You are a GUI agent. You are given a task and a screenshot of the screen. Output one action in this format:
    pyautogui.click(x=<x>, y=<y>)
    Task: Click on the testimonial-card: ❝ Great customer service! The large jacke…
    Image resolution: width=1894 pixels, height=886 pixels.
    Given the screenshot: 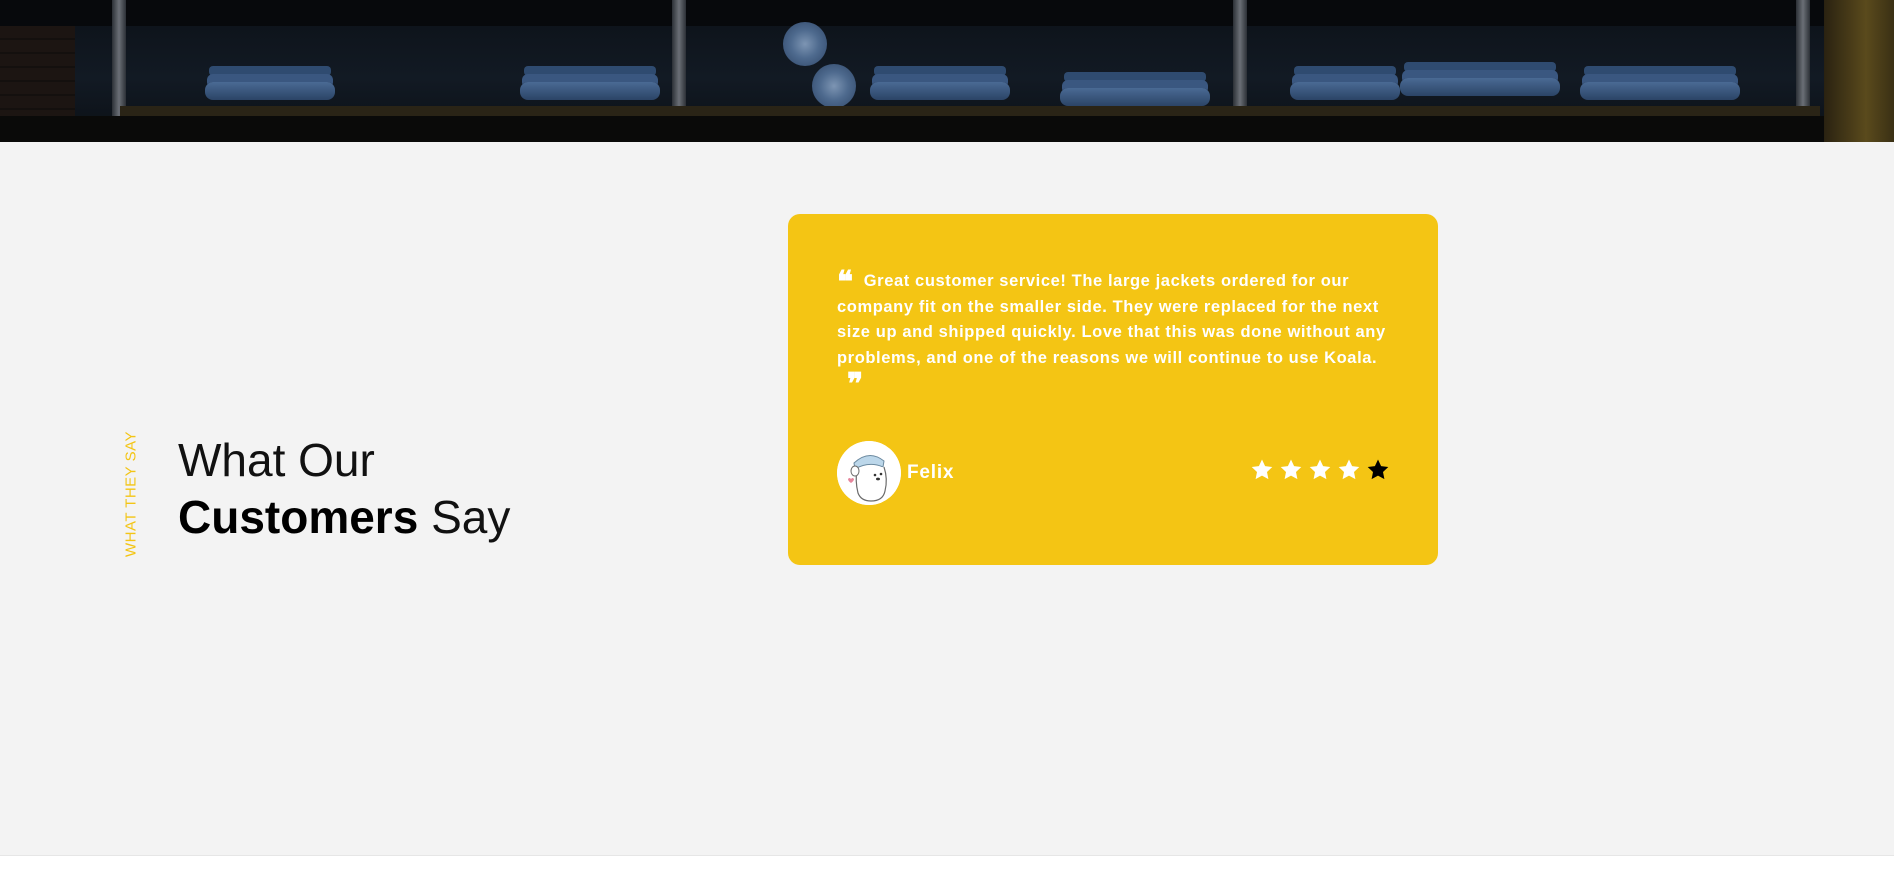 What is the action you would take?
    pyautogui.click(x=1113, y=389)
    